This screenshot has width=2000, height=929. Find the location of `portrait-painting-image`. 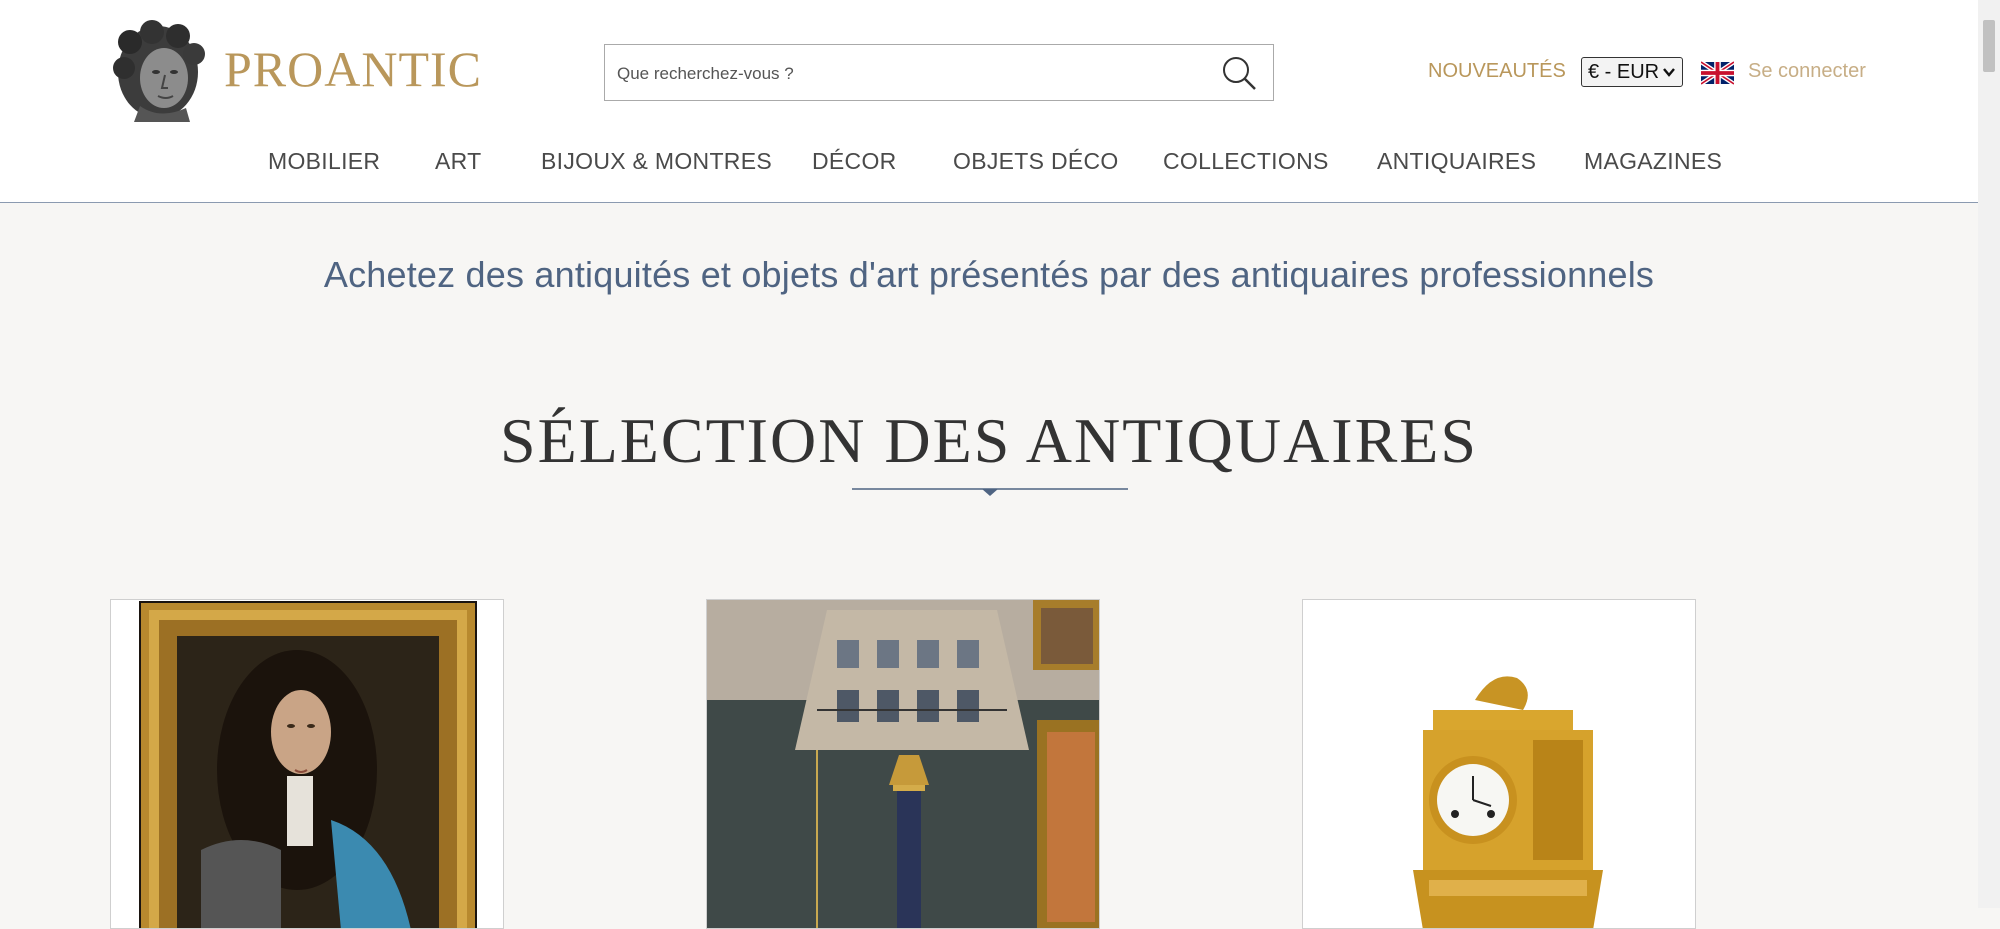

portrait-painting-image is located at coordinates (308, 764).